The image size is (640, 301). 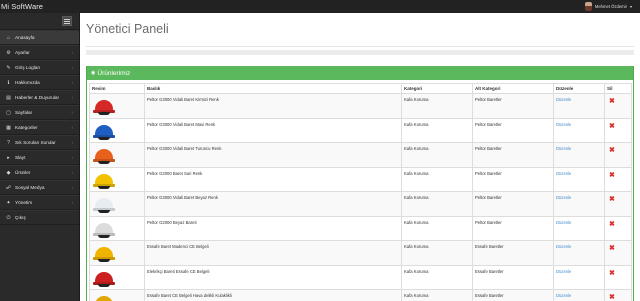 What do you see at coordinates (117, 88) in the screenshot?
I see `col-header-image: Resim` at bounding box center [117, 88].